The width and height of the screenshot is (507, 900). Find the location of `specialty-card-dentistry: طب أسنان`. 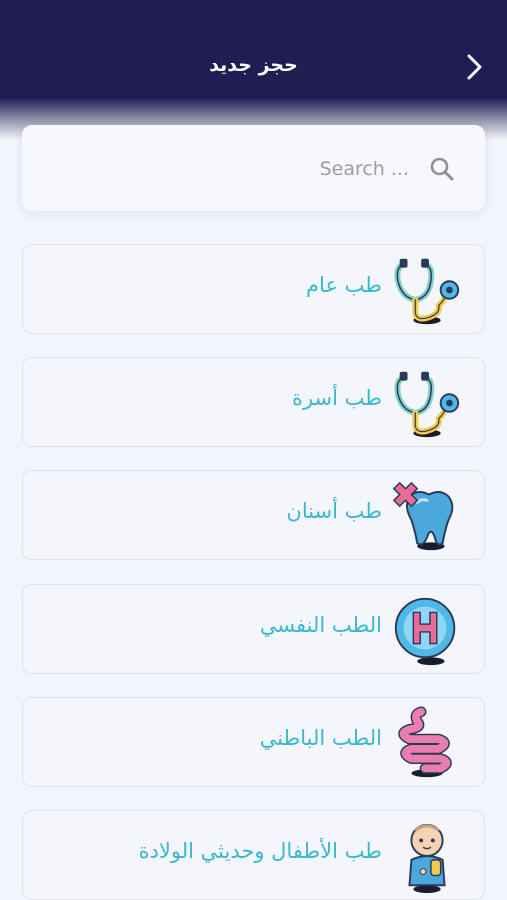

specialty-card-dentistry: طب أسنان is located at coordinates (253, 515).